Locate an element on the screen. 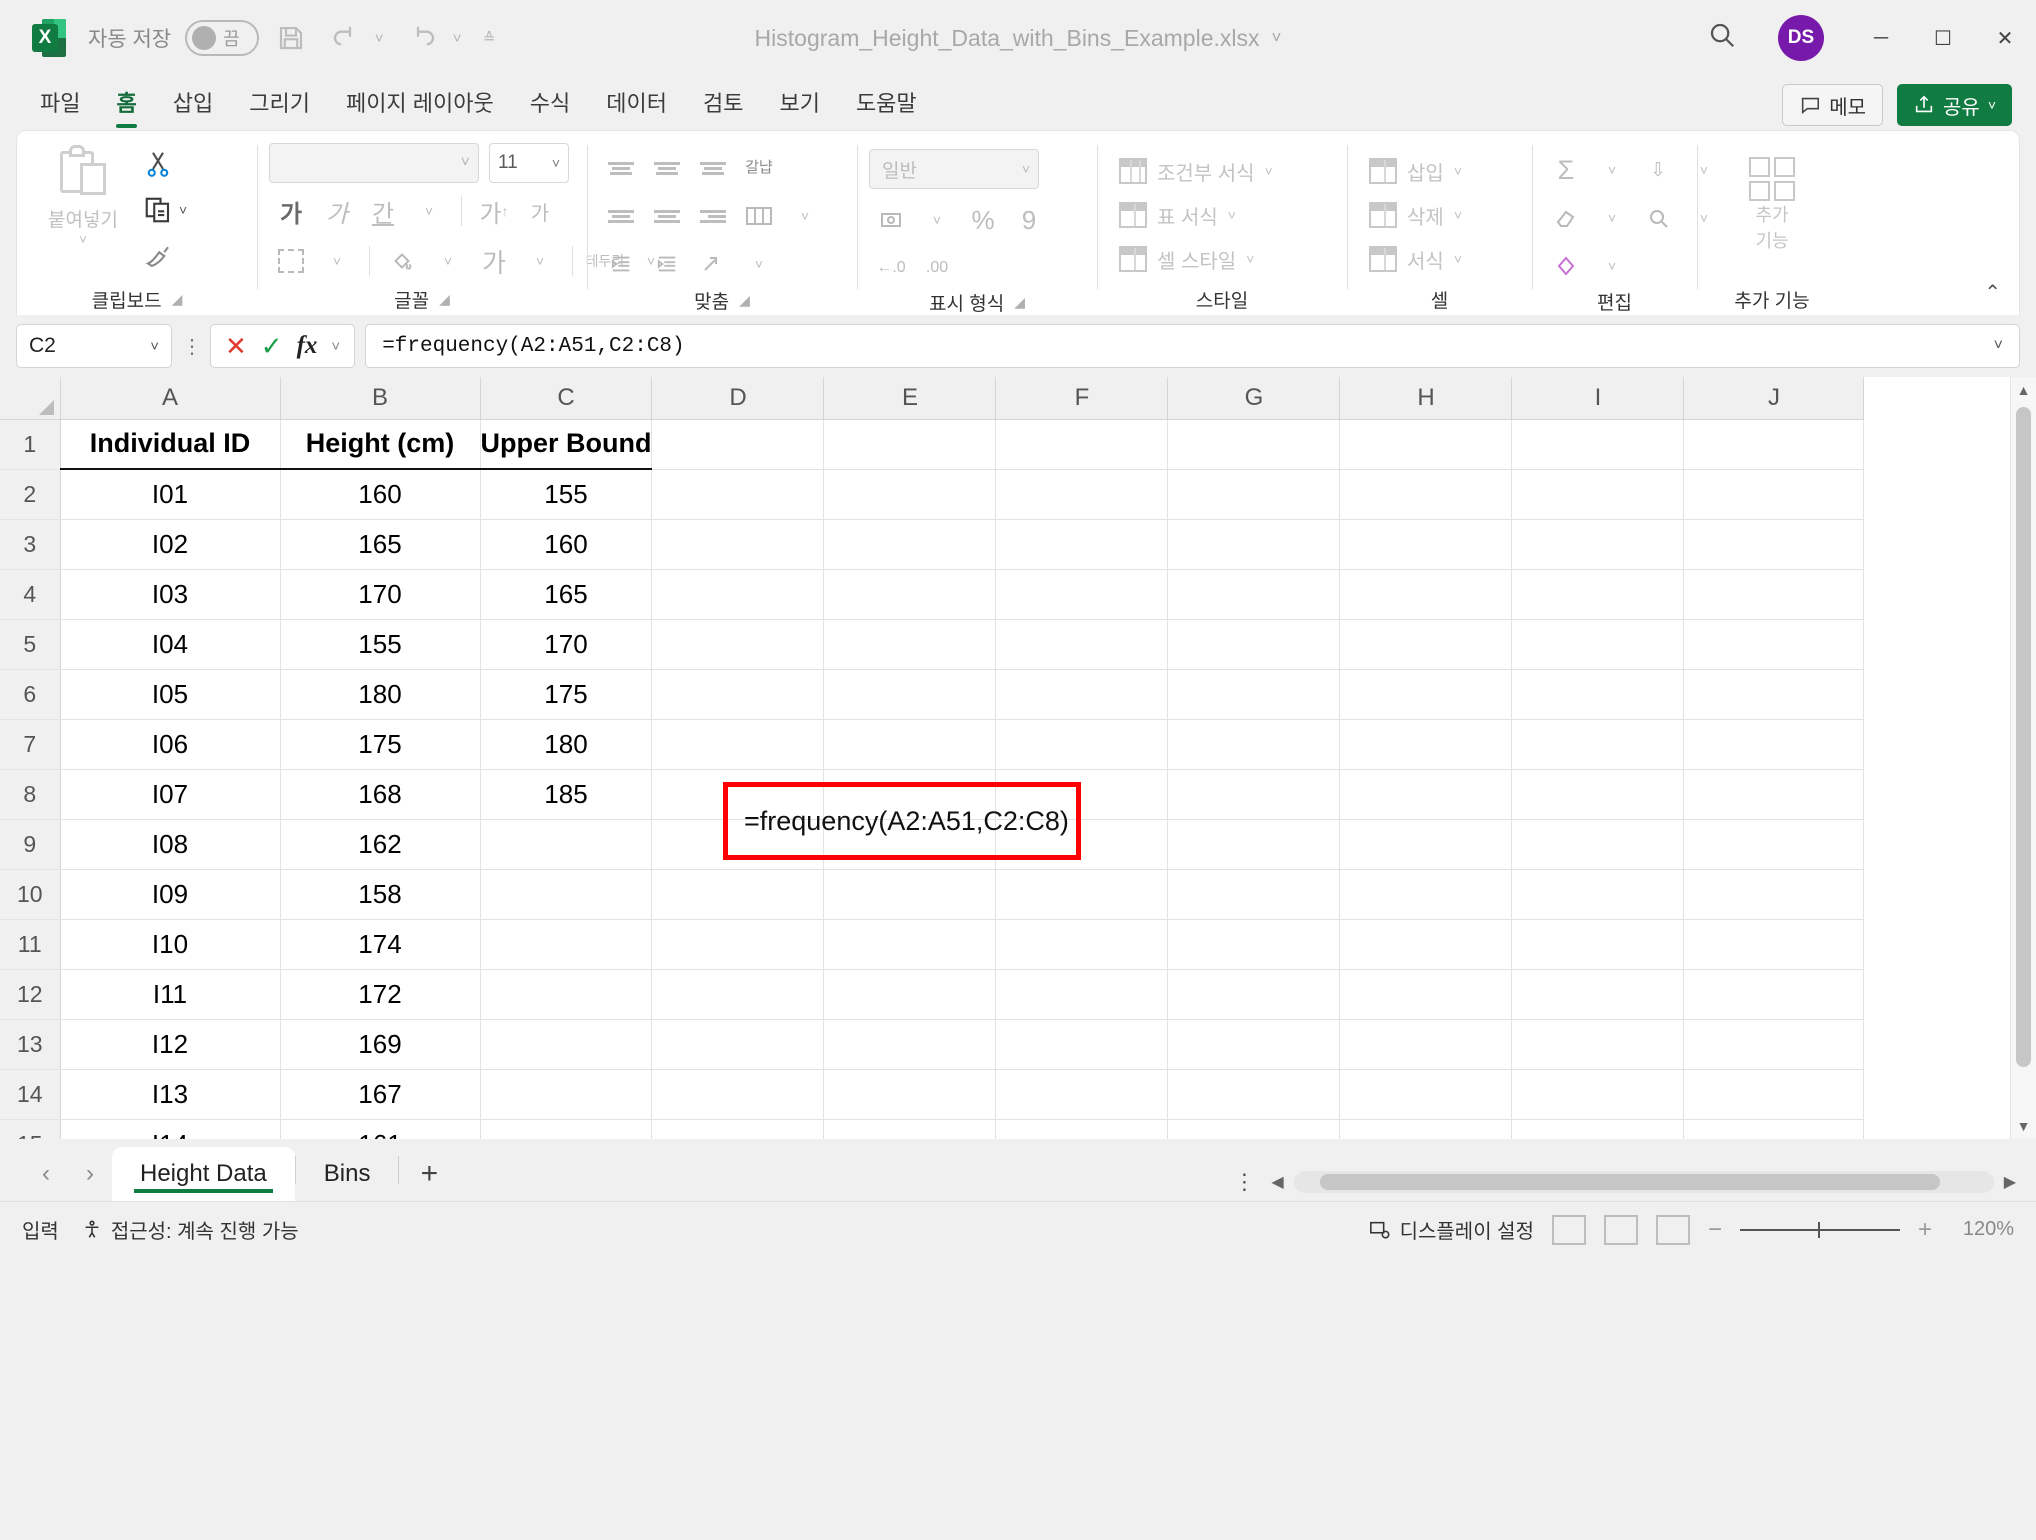  cell-i5 is located at coordinates (1598, 644).